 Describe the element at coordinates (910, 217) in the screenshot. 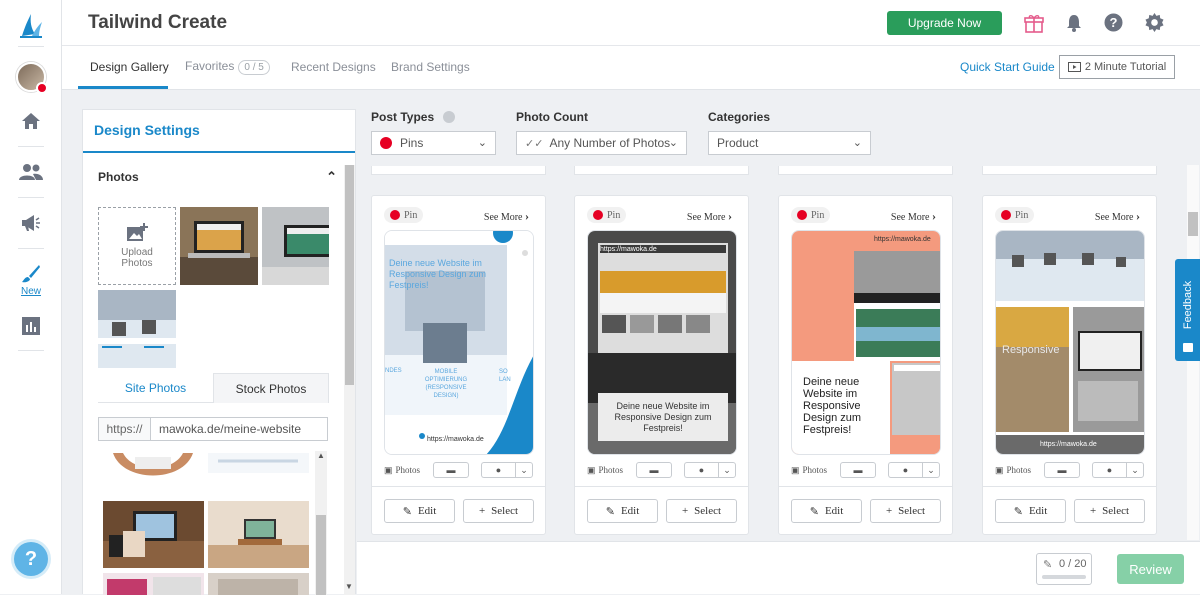

I see `see-more-label: See More` at that location.